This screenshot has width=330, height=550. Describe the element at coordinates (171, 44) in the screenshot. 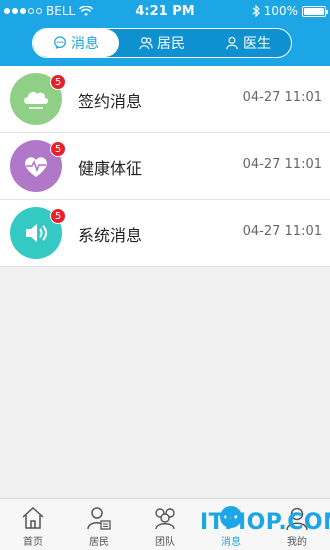

I see `segment-label: 居民` at that location.